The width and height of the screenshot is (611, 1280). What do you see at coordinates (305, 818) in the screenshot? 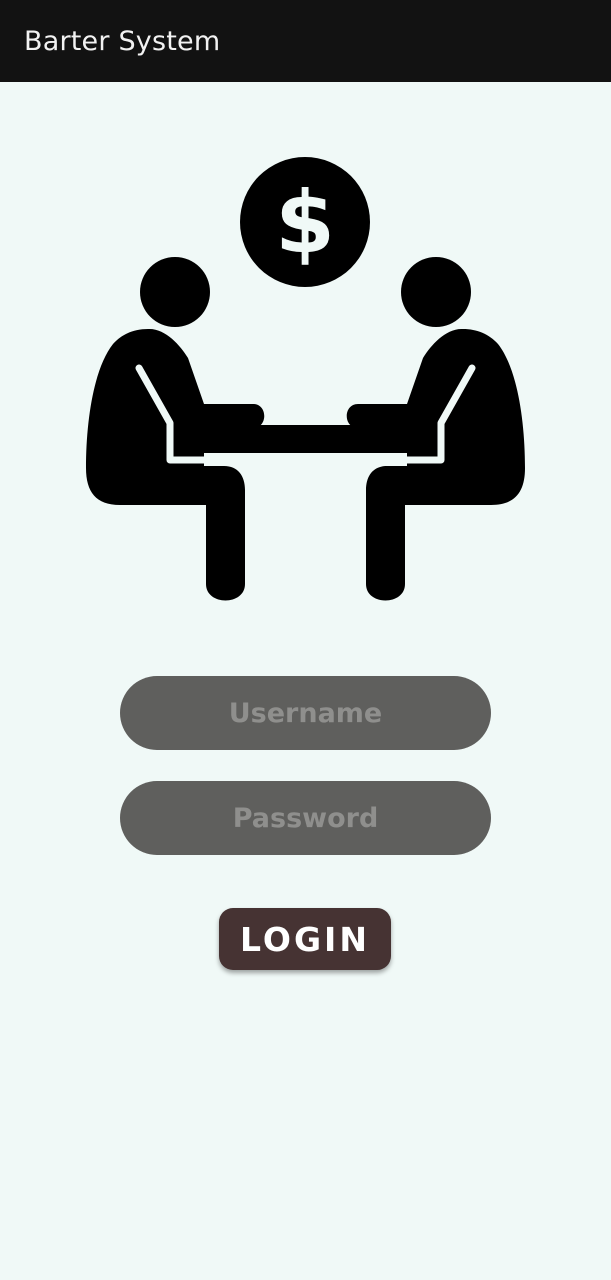
I see `password-input` at bounding box center [305, 818].